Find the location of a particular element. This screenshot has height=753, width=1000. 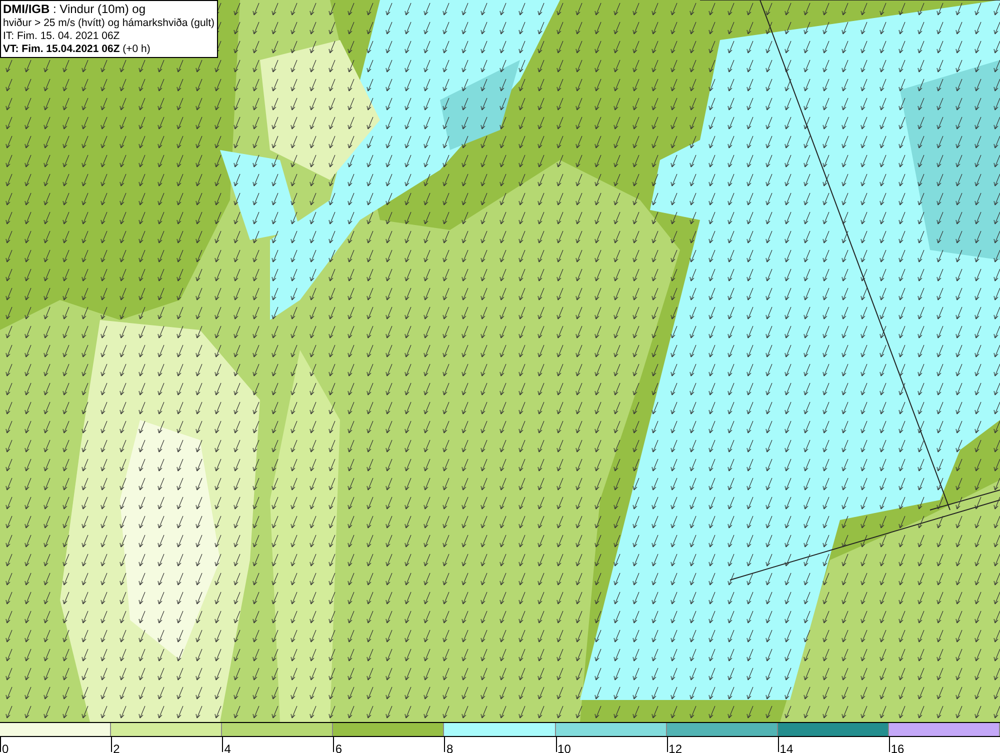

scale-label: 12 is located at coordinates (675, 747).